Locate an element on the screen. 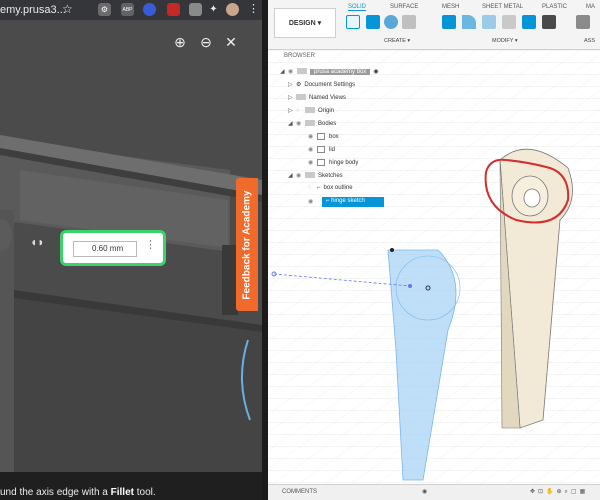 The width and height of the screenshot is (600, 500). tab-mesh: MESH is located at coordinates (450, 7).